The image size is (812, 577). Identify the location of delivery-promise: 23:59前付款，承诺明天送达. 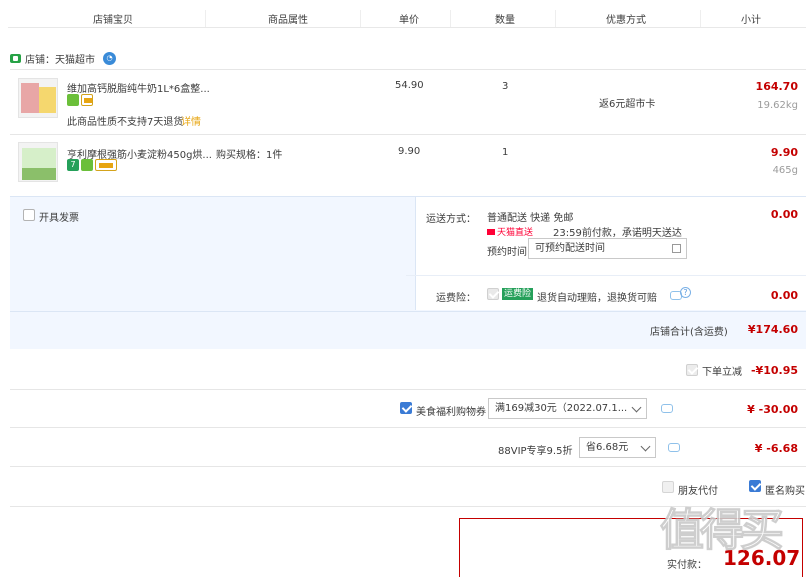
(617, 233).